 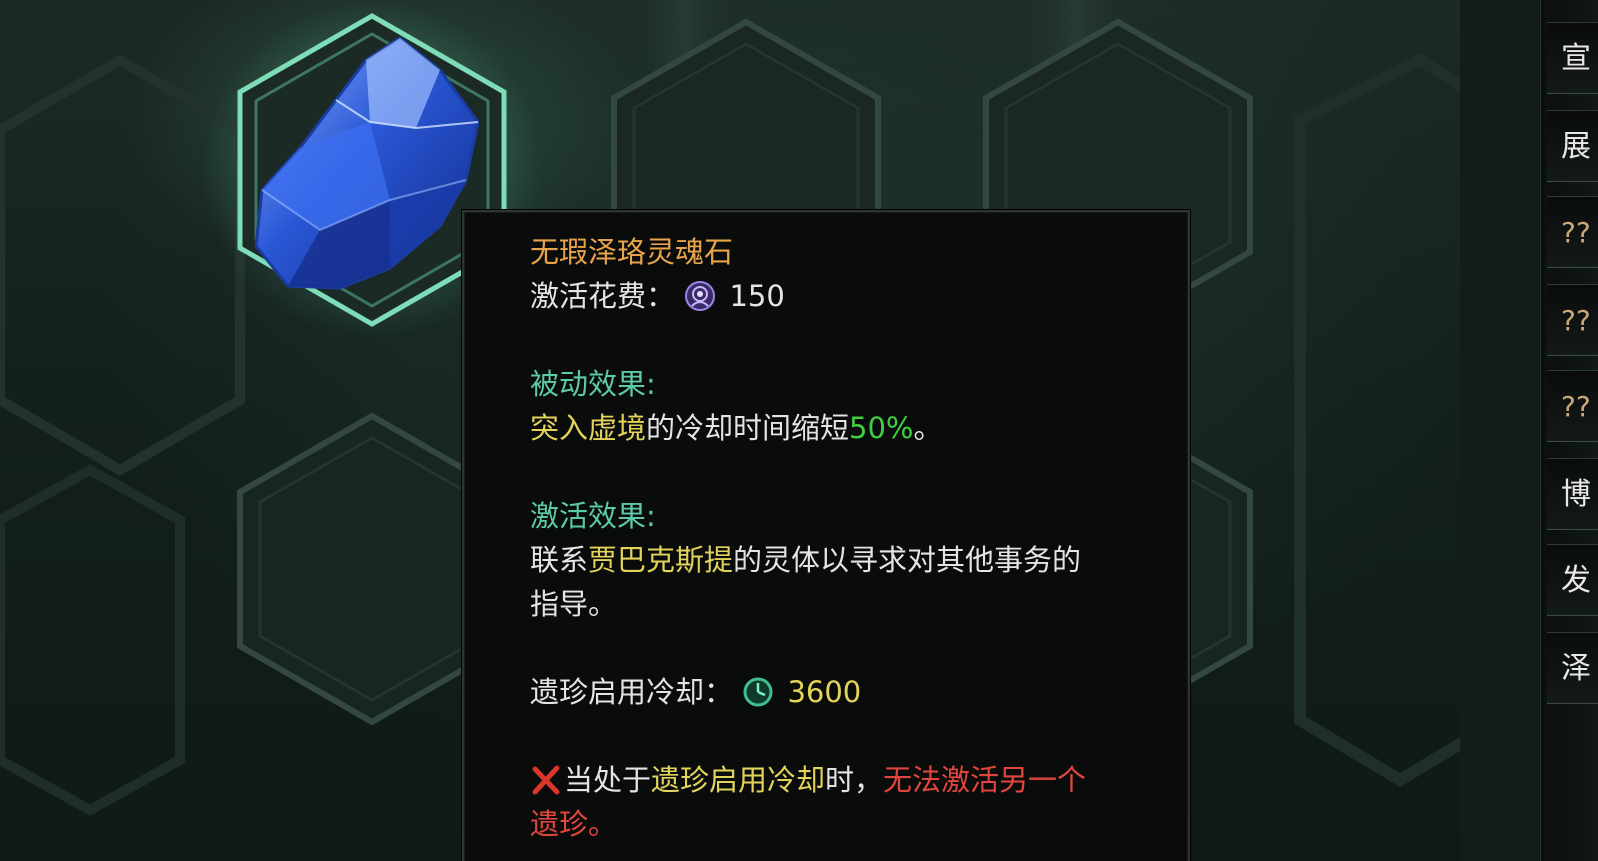 I want to click on warning-text-2: 遗珍。, so click(x=574, y=824).